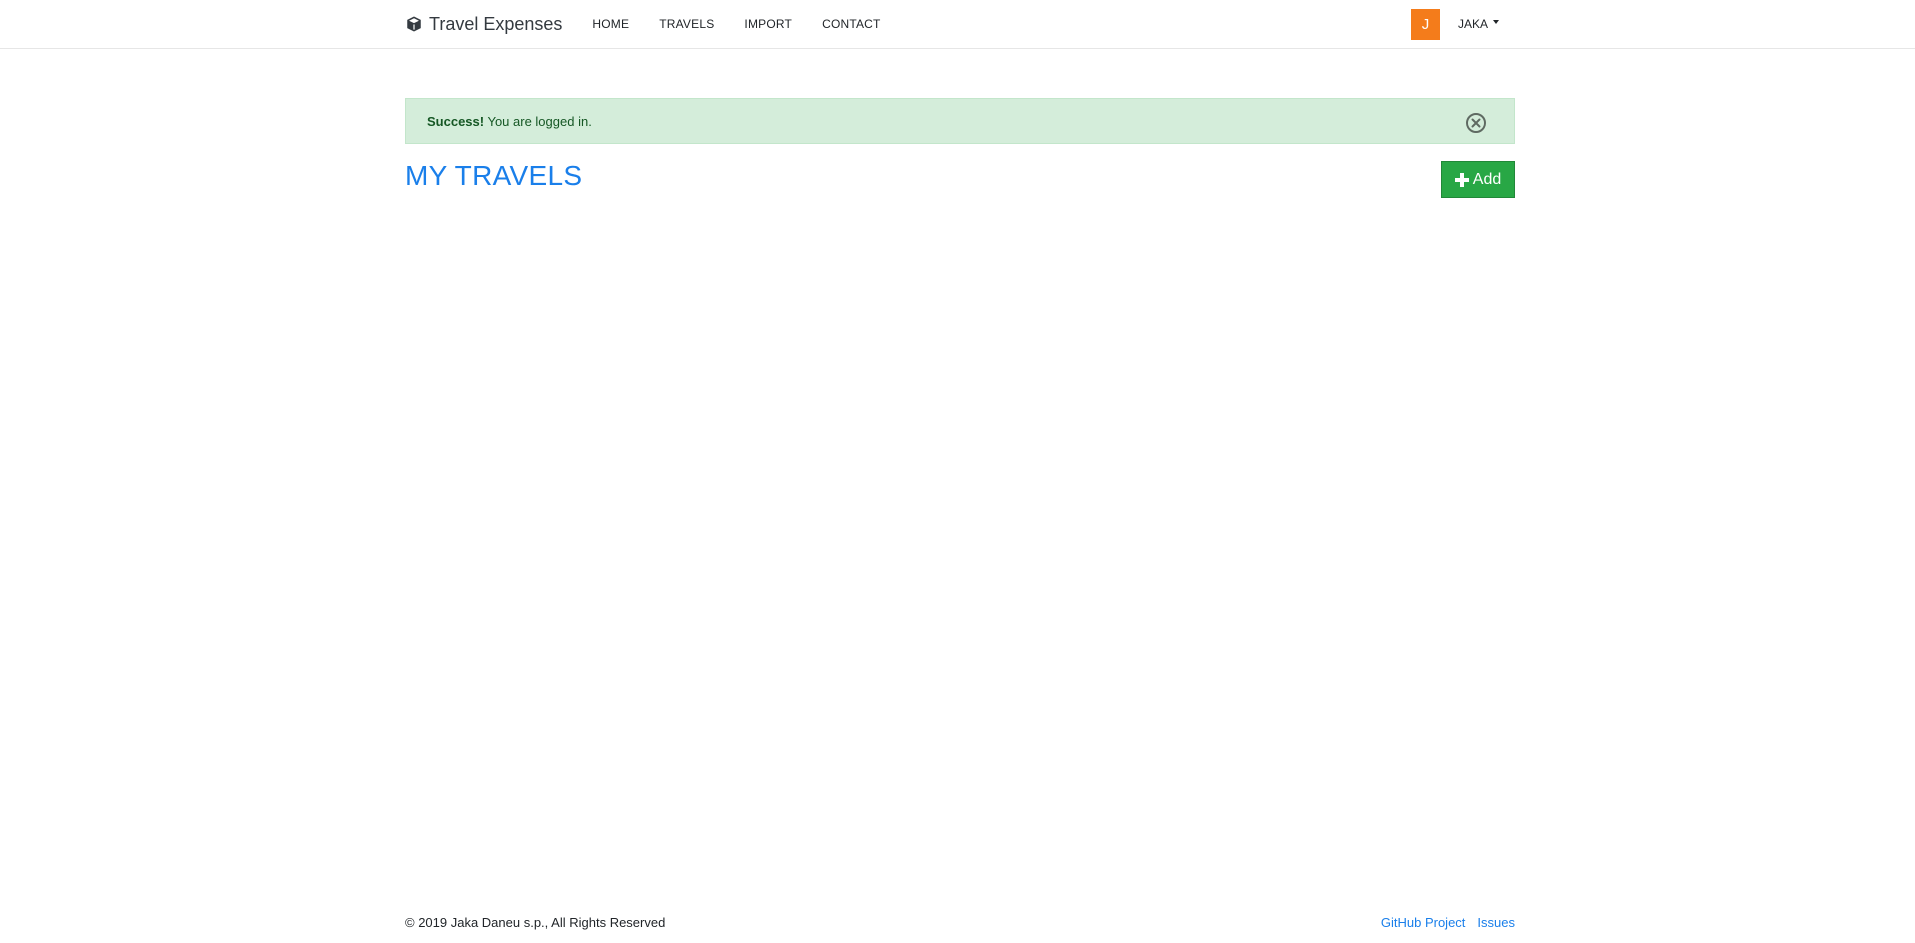 Image resolution: width=1915 pixels, height=943 pixels. I want to click on add-travel-button: Add, so click(1478, 179).